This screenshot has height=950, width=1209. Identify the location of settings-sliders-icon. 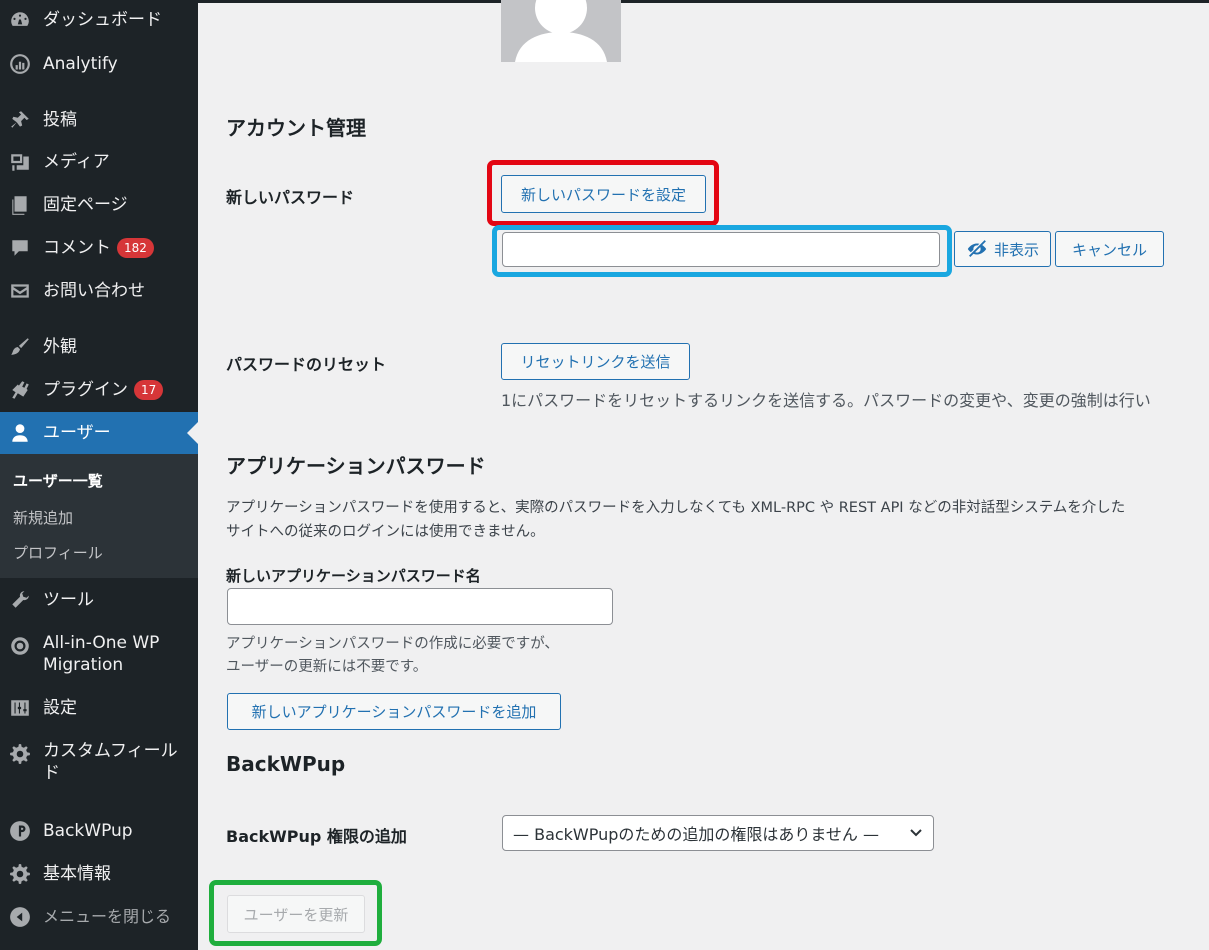
(20, 708).